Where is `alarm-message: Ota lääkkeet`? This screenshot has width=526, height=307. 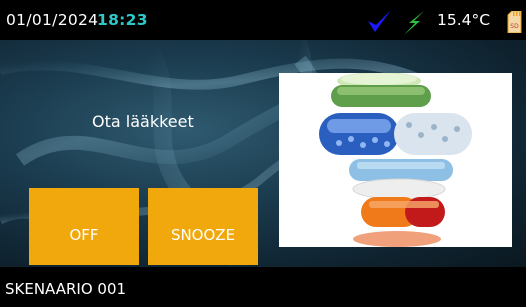
alarm-message: Ota lääkkeet is located at coordinates (143, 121).